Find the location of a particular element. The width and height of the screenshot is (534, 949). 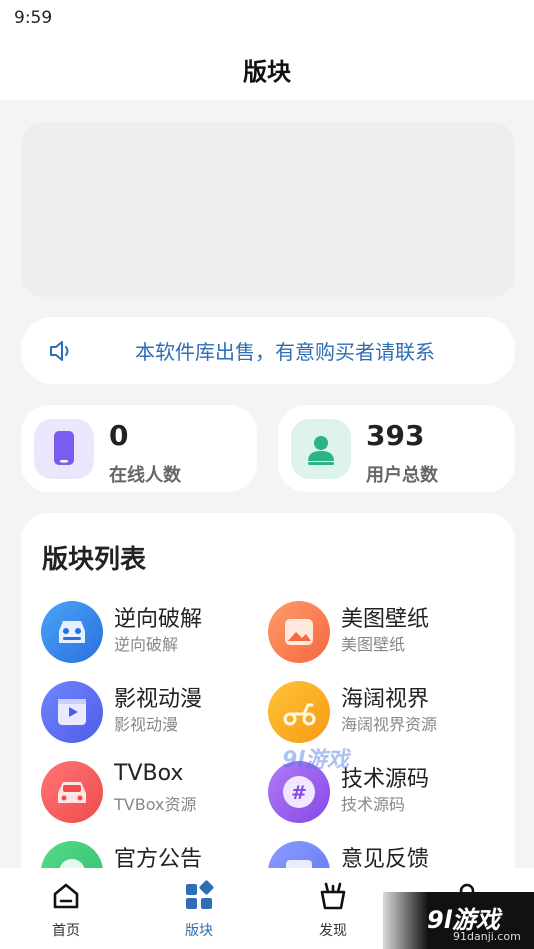

phone-icon is located at coordinates (64, 449).